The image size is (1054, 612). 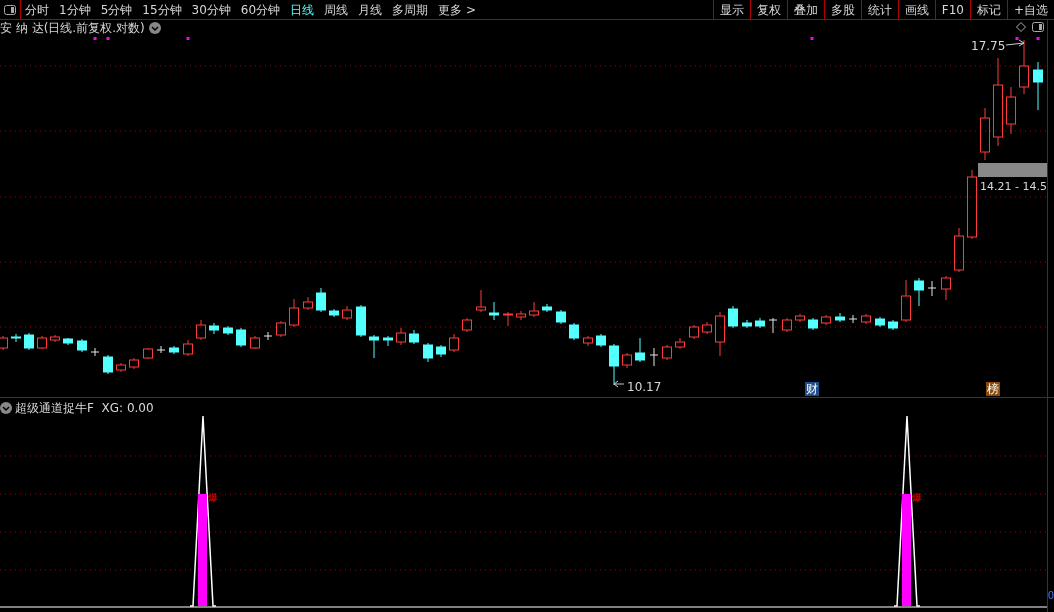 What do you see at coordinates (731, 9) in the screenshot?
I see `toolbar-button: 显示` at bounding box center [731, 9].